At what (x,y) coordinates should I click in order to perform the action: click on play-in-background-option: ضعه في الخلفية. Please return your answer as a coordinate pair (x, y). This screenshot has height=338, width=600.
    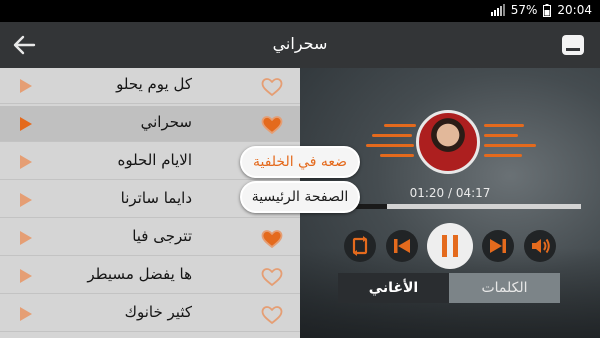
    Looking at the image, I should click on (300, 162).